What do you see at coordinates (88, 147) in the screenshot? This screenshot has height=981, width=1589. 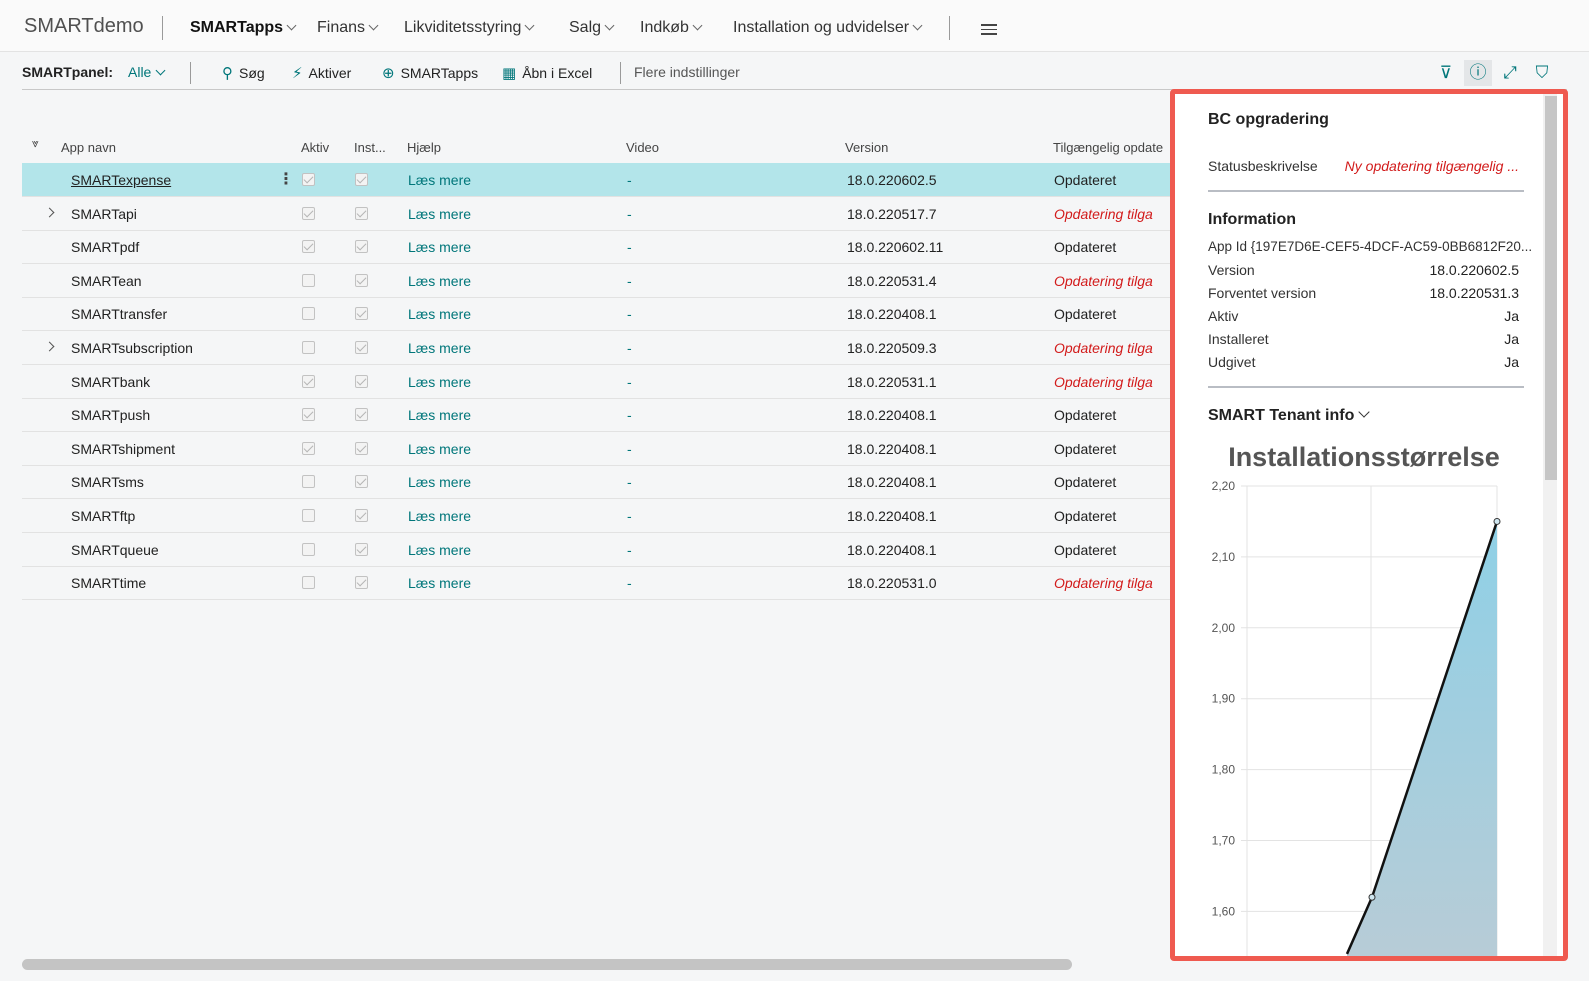 I see `column-header-name: App navn` at bounding box center [88, 147].